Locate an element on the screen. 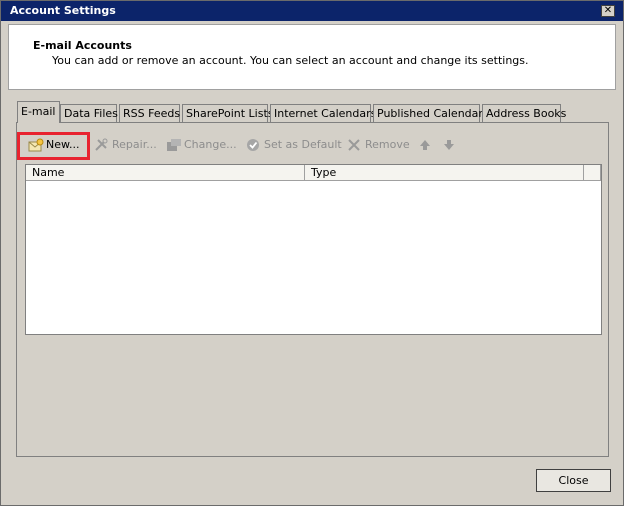 This screenshot has height=506, width=624. remove-x-icon is located at coordinates (354, 145).